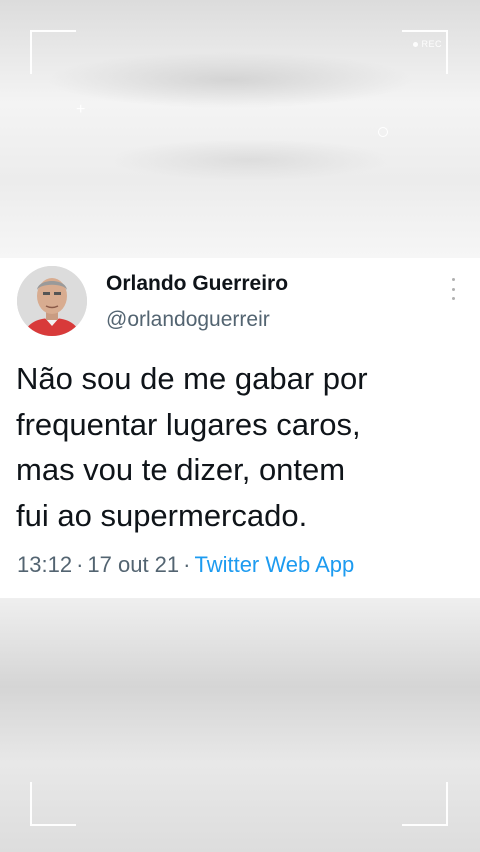 The width and height of the screenshot is (480, 852). What do you see at coordinates (133, 564) in the screenshot?
I see `tweet-date: 17 out 21` at bounding box center [133, 564].